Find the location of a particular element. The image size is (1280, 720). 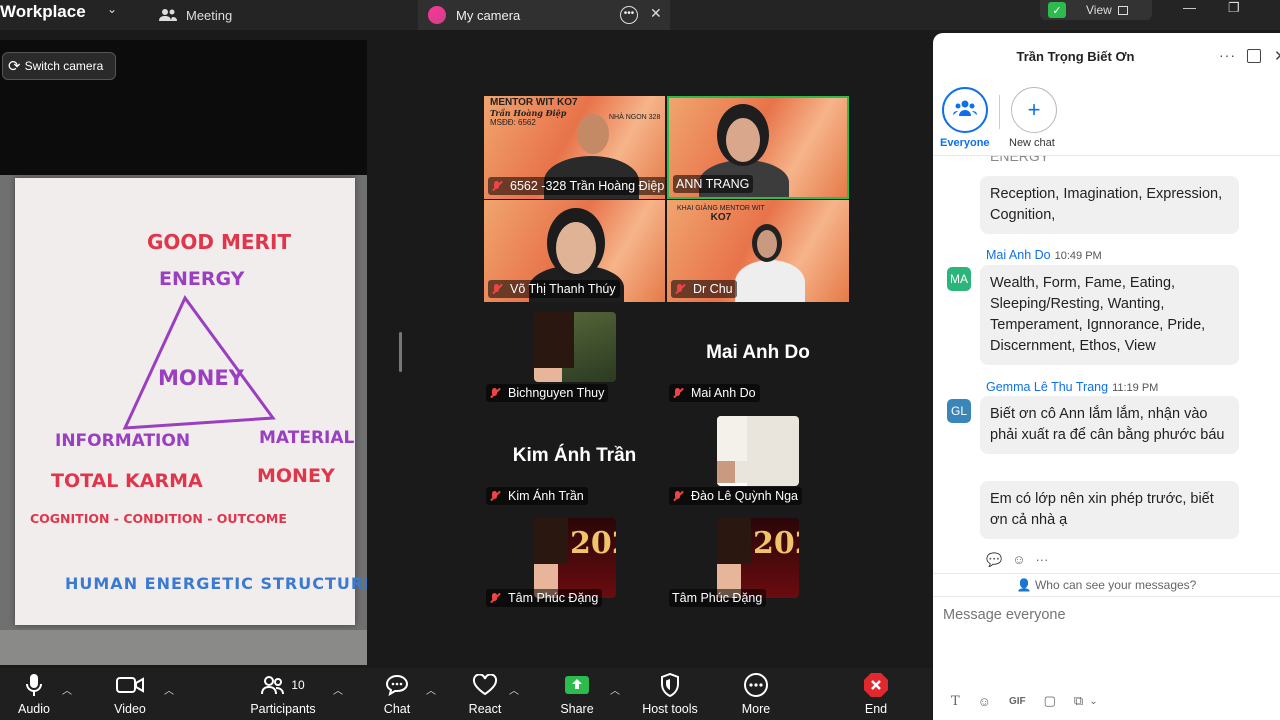

more-button: More is located at coordinates (756, 694).